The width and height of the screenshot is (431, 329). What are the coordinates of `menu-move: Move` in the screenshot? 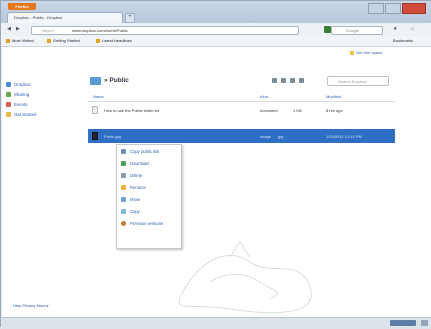 It's located at (149, 199).